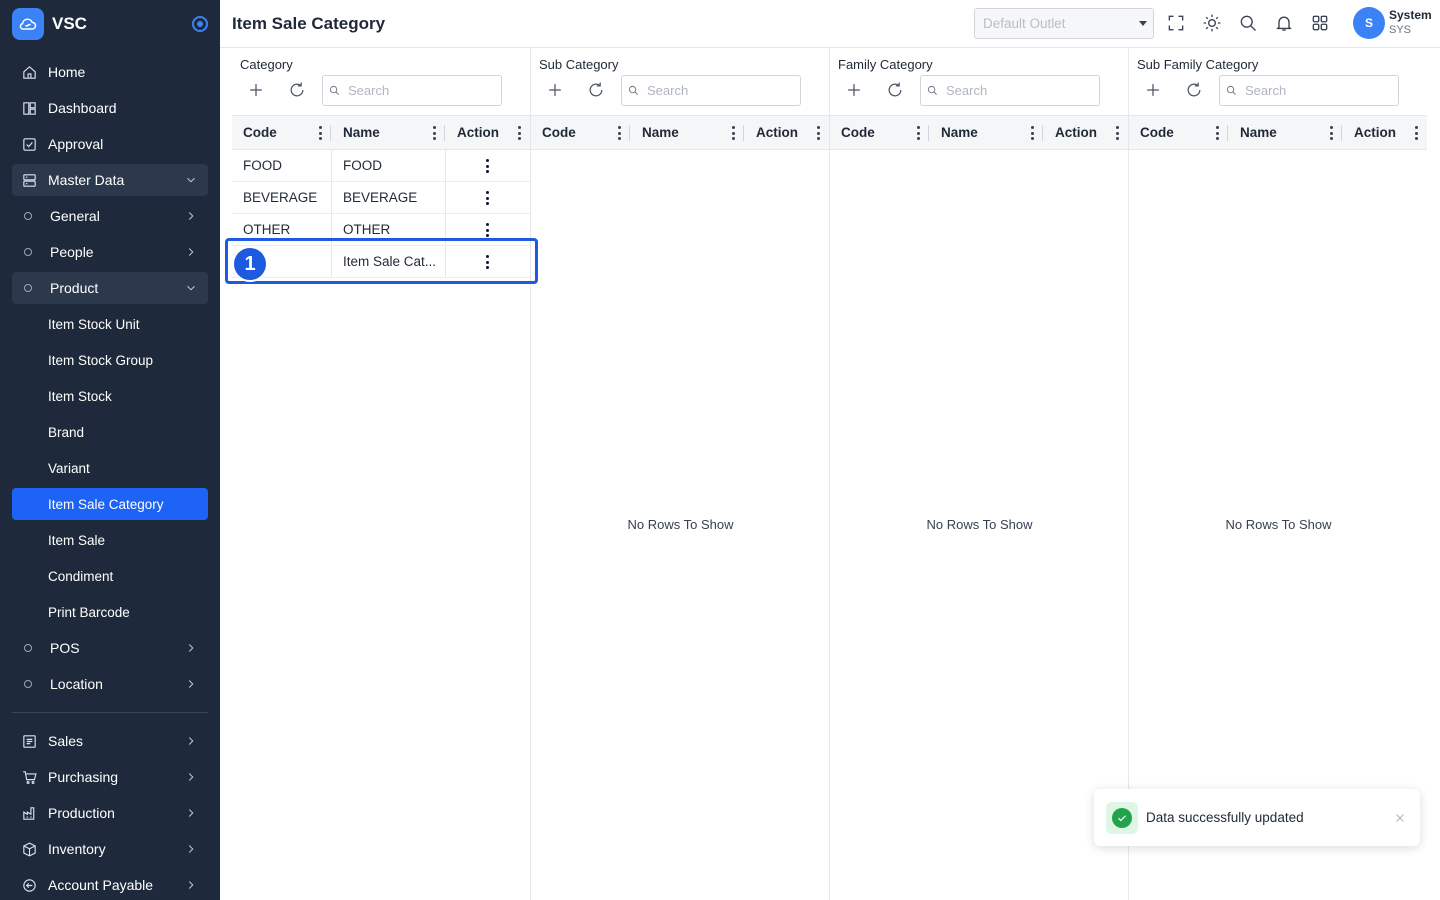 This screenshot has width=1440, height=900. Describe the element at coordinates (110, 884) in the screenshot. I see `sidebar-item-account-payable: Account Payable` at that location.